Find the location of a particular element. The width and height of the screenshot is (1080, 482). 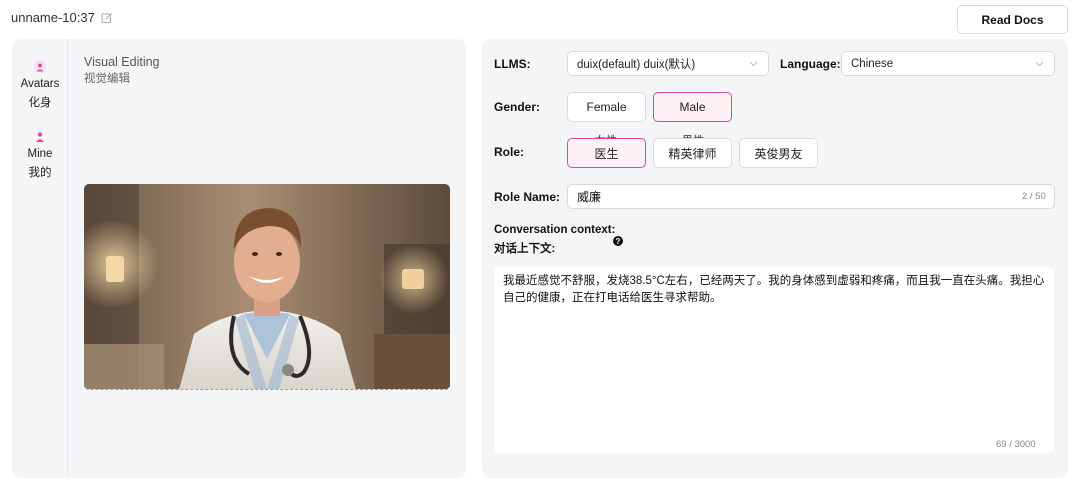

gender-male-button: Male is located at coordinates (692, 107).